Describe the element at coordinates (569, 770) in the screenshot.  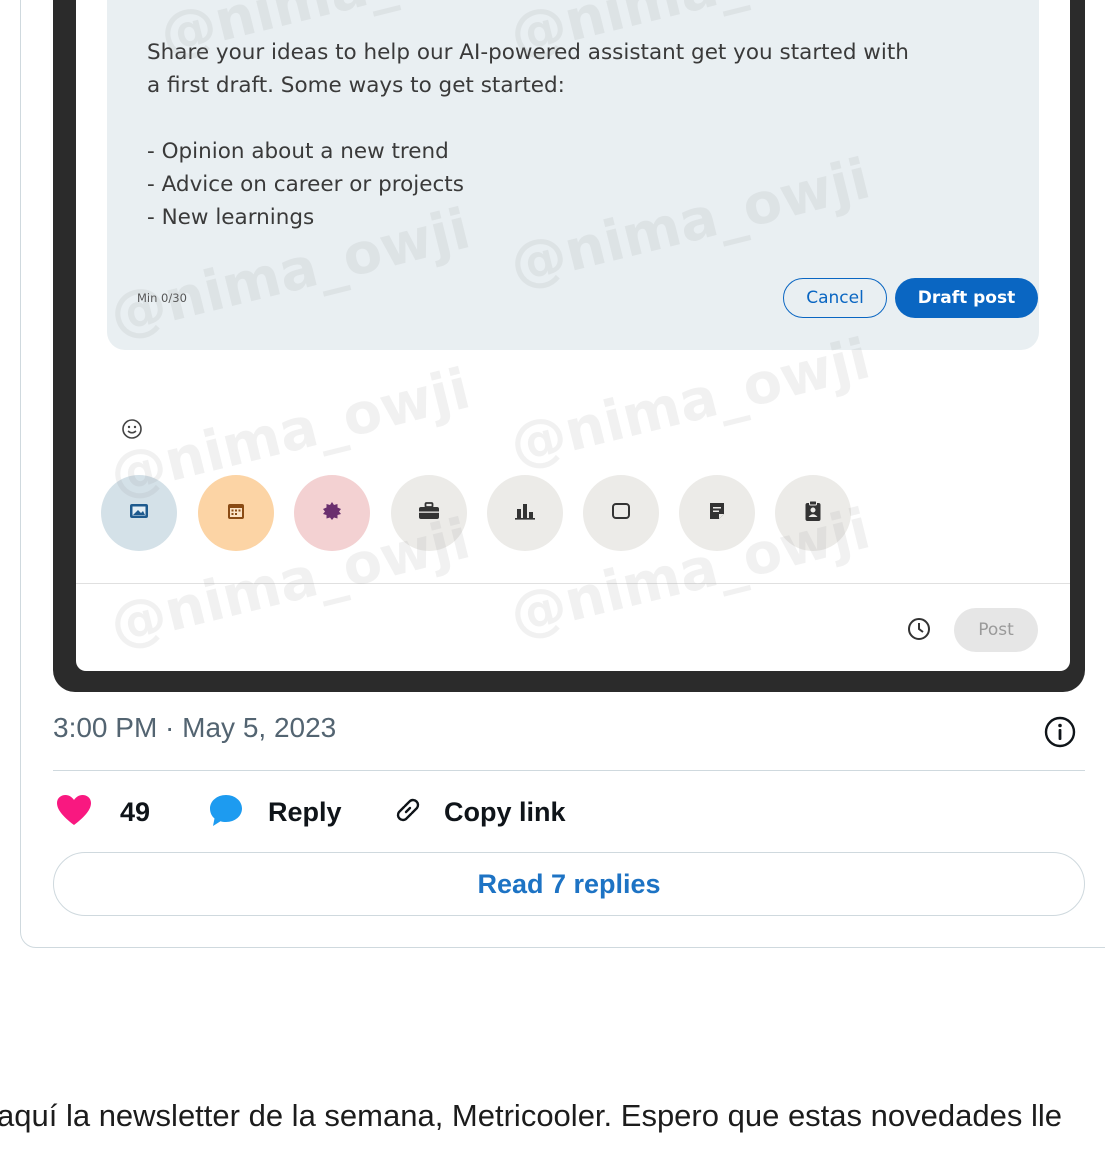
I see `tweet-meta-divider` at that location.